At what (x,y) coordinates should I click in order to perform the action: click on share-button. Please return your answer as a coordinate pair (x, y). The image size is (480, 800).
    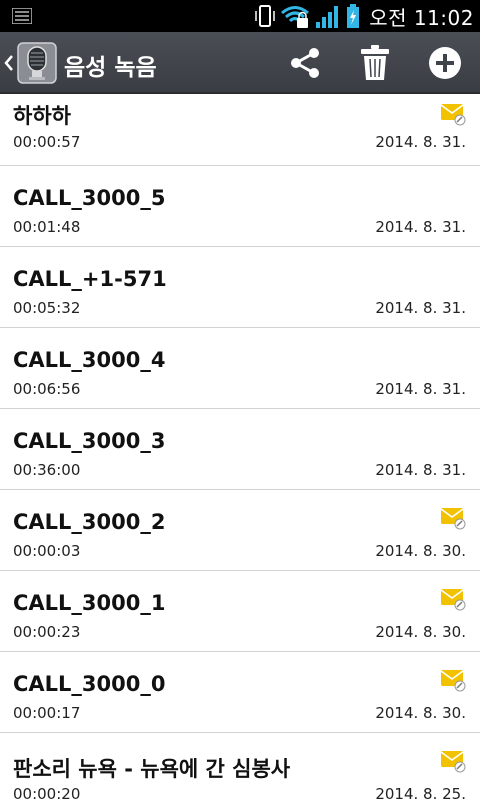
    Looking at the image, I should click on (305, 63).